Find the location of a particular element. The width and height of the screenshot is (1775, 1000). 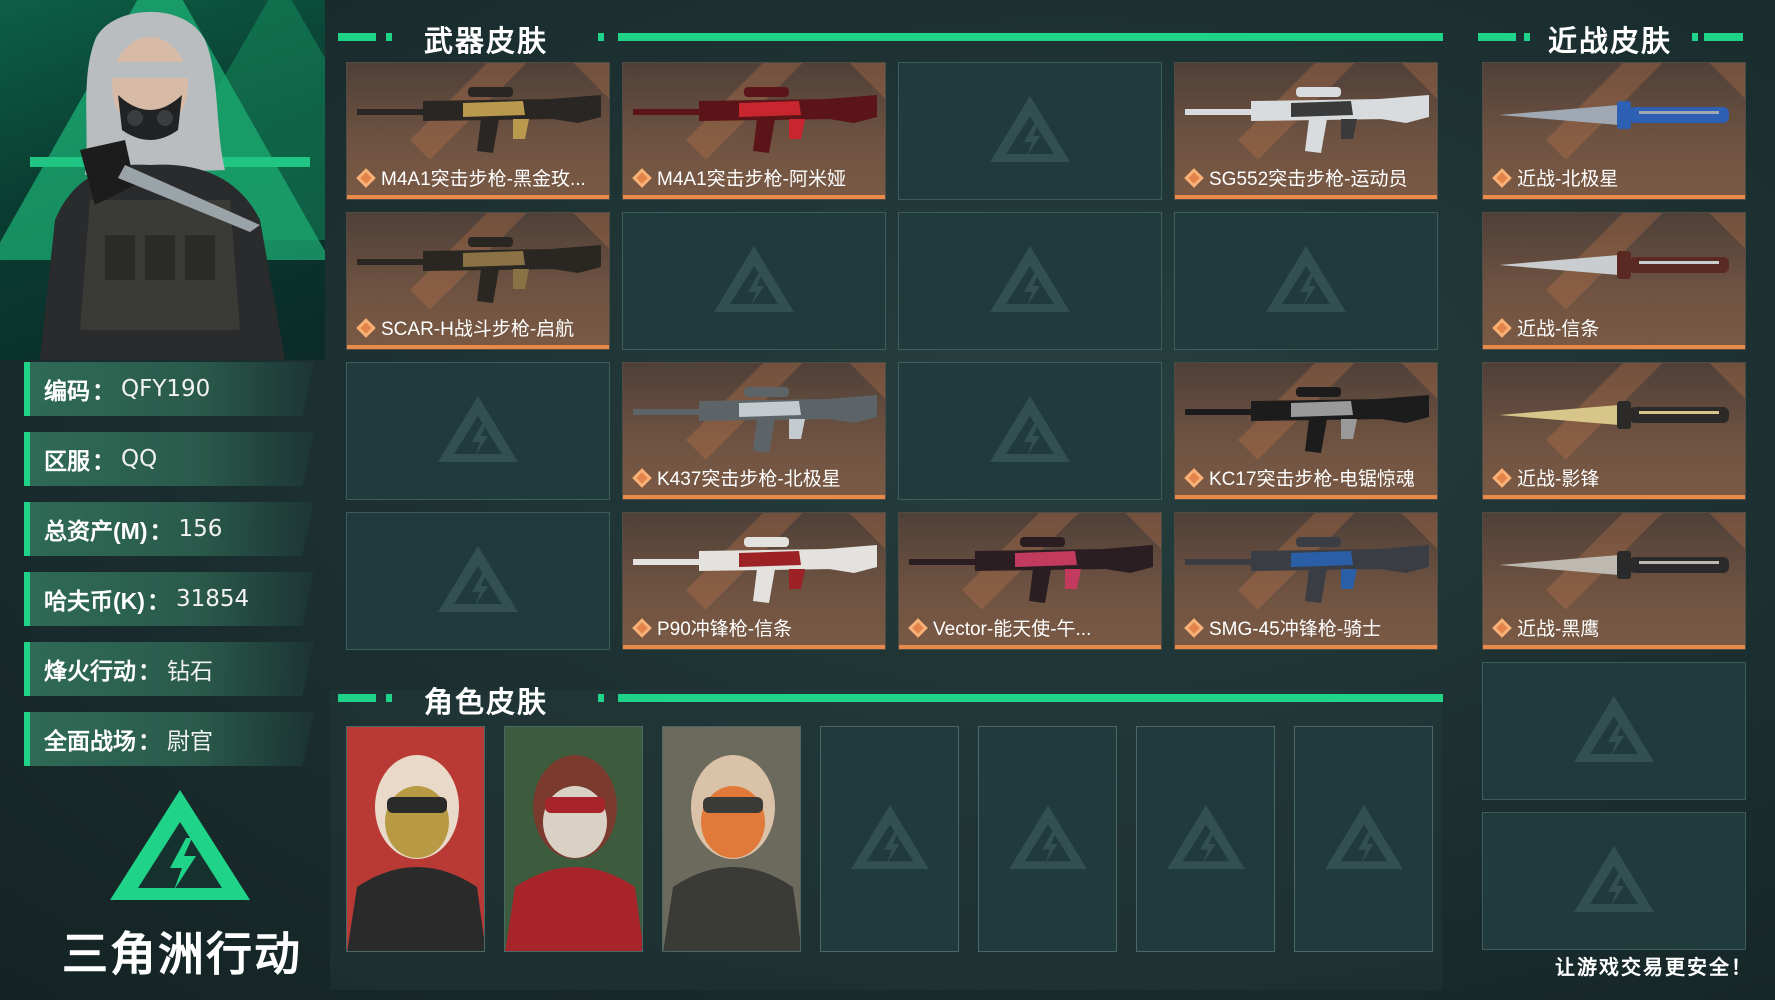

operator-gold-mask-icon is located at coordinates (415, 839).